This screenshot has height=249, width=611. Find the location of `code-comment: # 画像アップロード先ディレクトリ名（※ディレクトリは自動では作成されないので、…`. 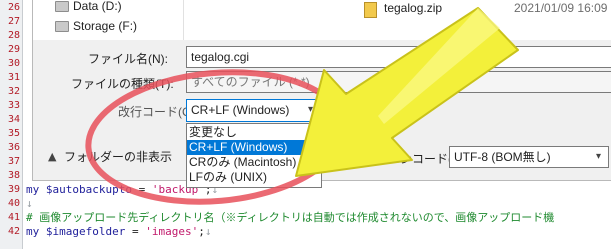

code-comment: # 画像アップロード先ディレクトリ名（※ディレクトリは自動では作成されないので、… is located at coordinates (290, 217).